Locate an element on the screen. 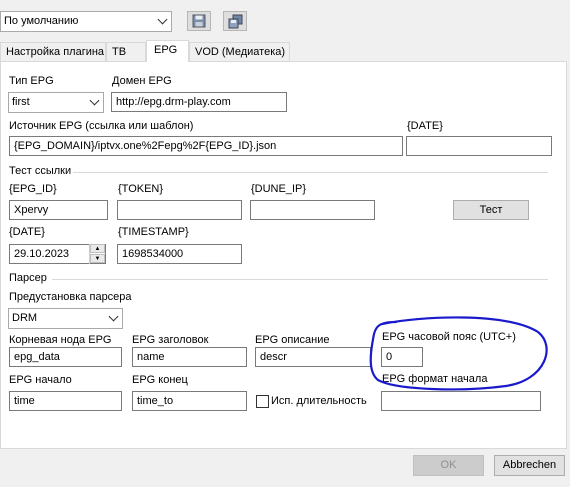  test-section-label: Тест ссылки is located at coordinates (40, 171).